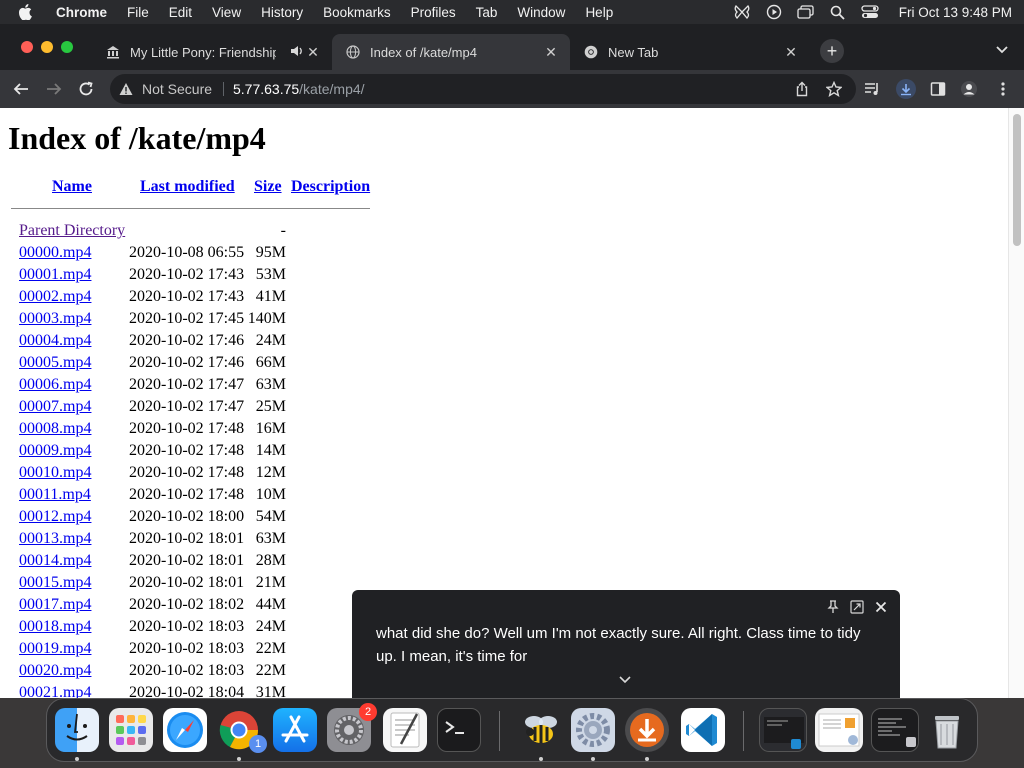 This screenshot has width=1024, height=768. What do you see at coordinates (834, 88) in the screenshot?
I see `bookmark-star-icon` at bounding box center [834, 88].